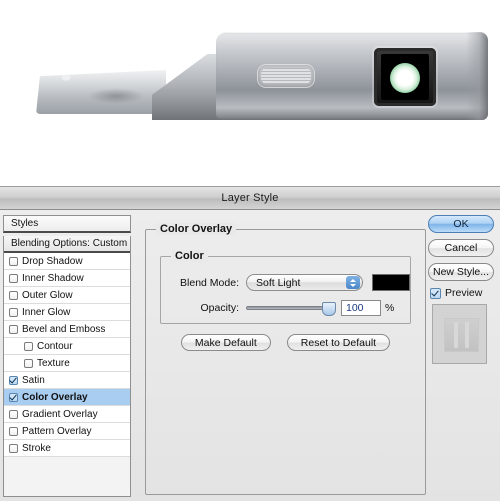  I want to click on dialog-titlebar: Layer Style, so click(250, 198).